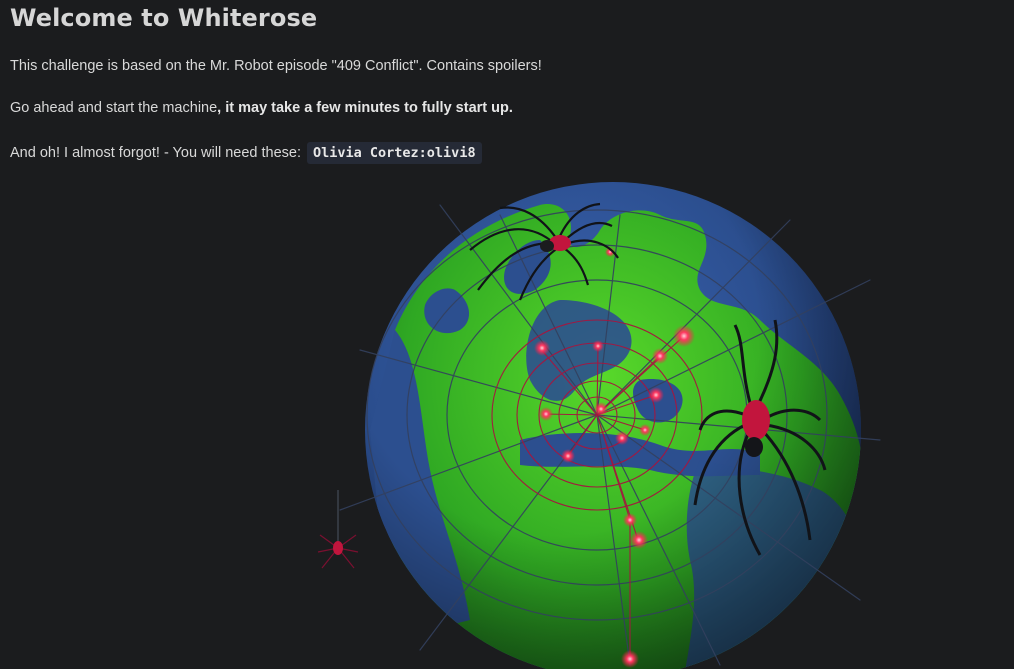 The height and width of the screenshot is (669, 1014). Describe the element at coordinates (394, 153) in the screenshot. I see `credentials-code: Olivia Cortez:olivi8` at that location.